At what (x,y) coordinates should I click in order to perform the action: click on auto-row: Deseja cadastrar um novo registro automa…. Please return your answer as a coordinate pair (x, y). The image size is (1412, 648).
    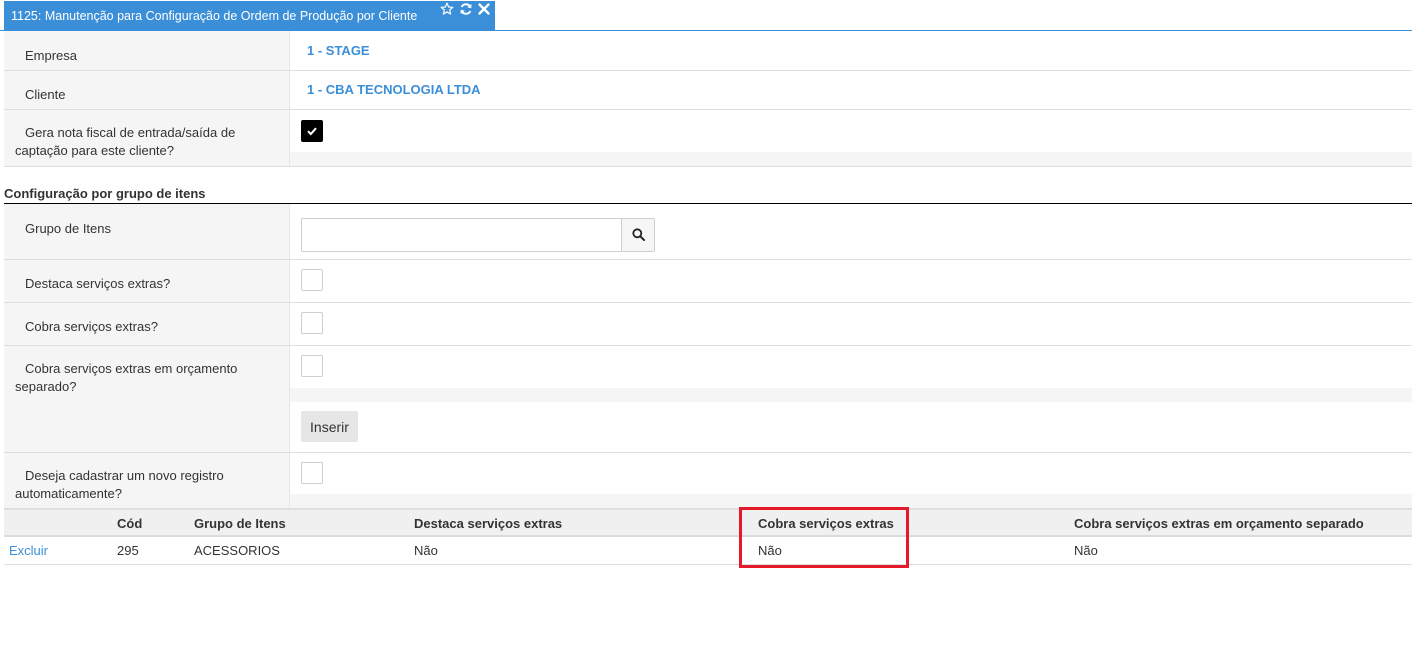
    Looking at the image, I should click on (708, 481).